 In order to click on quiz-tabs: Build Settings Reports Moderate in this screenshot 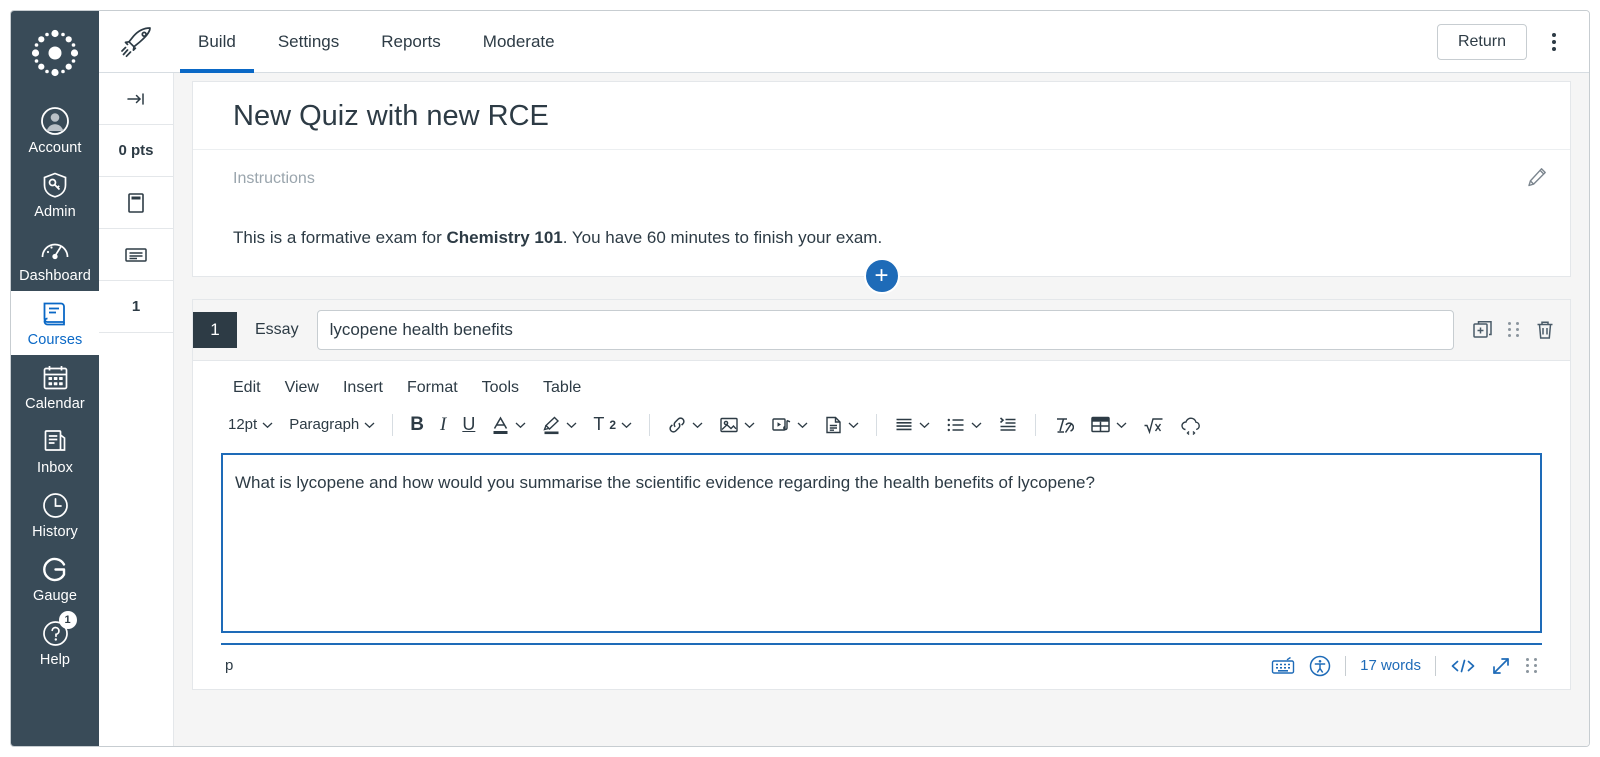, I will do `click(376, 42)`.